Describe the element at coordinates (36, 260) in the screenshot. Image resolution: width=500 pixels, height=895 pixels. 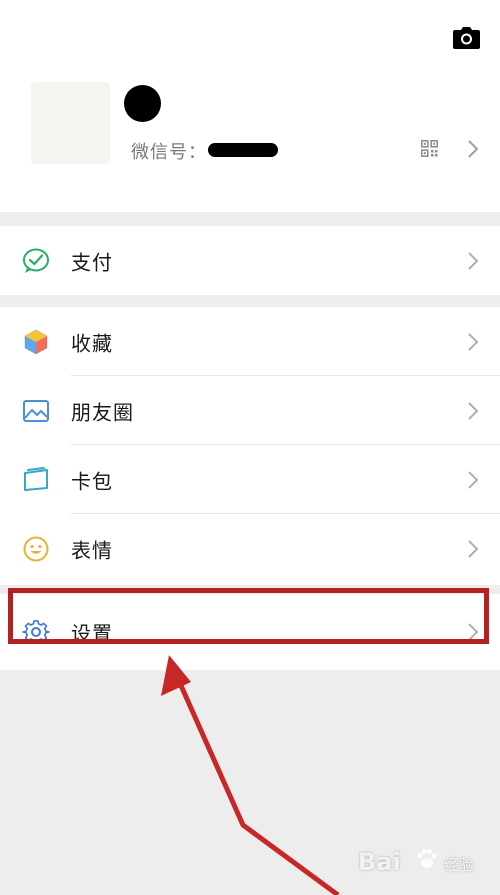
I see `wallet-check-icon` at that location.